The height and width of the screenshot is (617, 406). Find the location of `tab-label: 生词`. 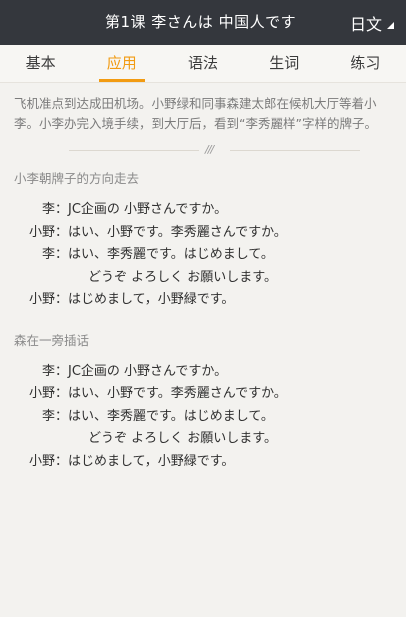

tab-label: 生词 is located at coordinates (284, 63).